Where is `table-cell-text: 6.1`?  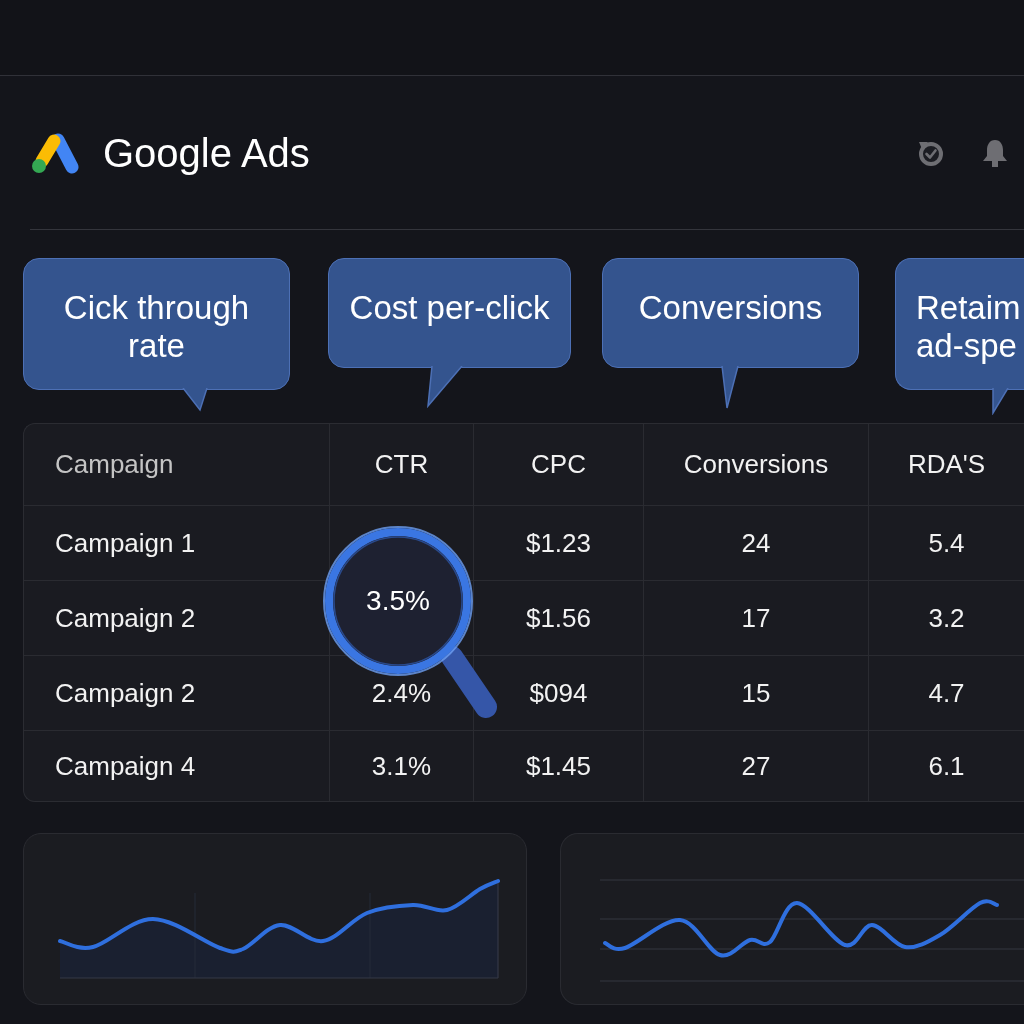 table-cell-text: 6.1 is located at coordinates (946, 766).